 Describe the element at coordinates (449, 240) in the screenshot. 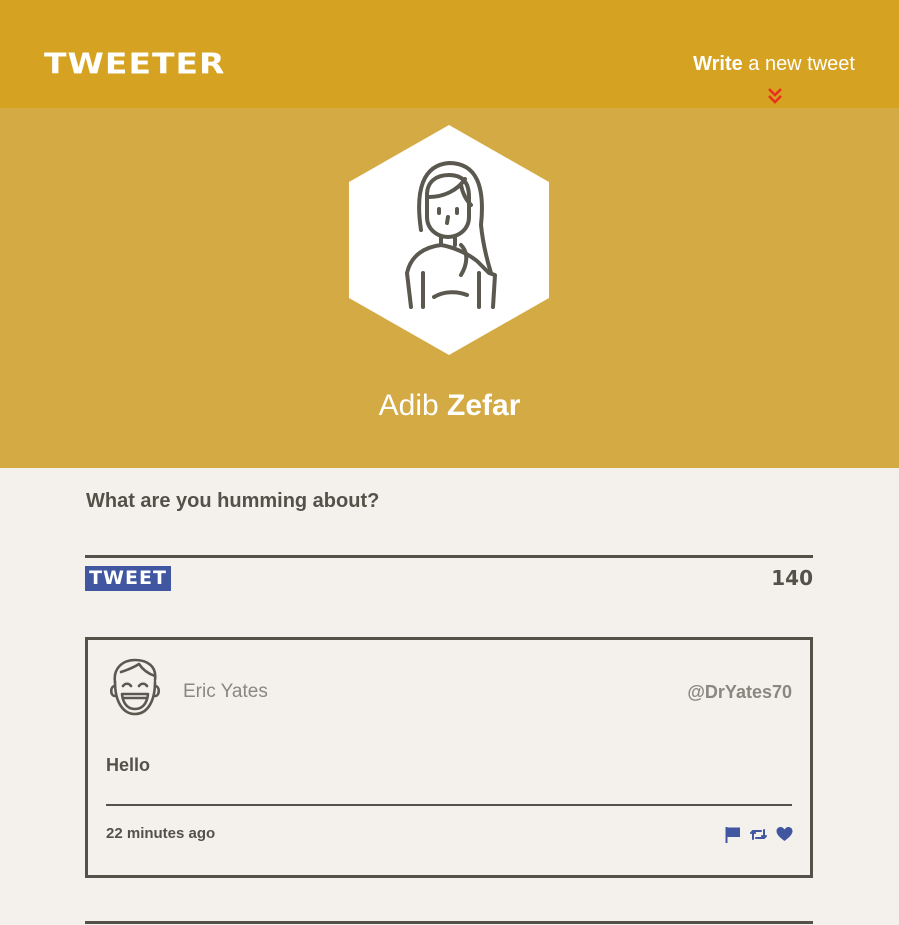

I see `profile-avatar` at that location.